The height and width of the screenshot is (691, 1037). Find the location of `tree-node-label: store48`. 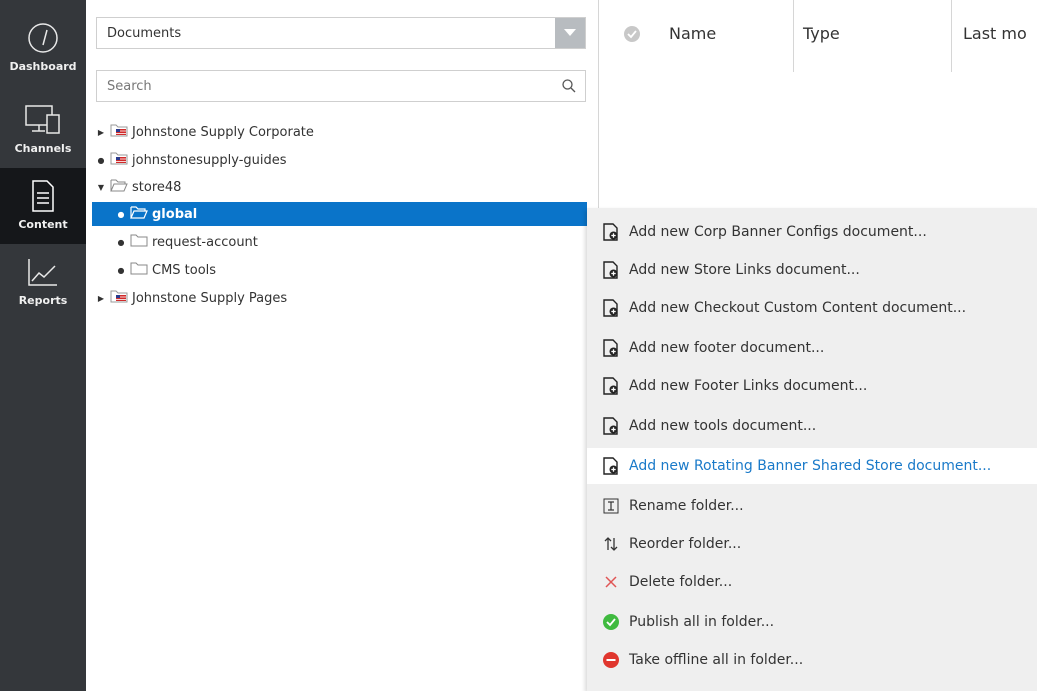

tree-node-label: store48 is located at coordinates (157, 187).